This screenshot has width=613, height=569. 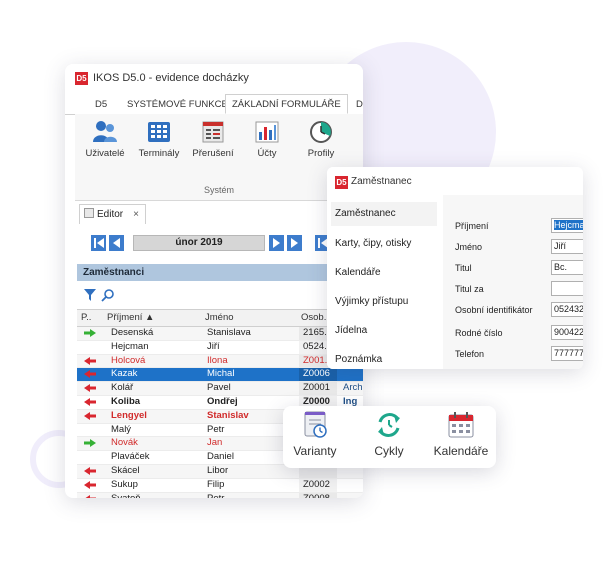 What do you see at coordinates (213, 132) in the screenshot?
I see `interruption-icon` at bounding box center [213, 132].